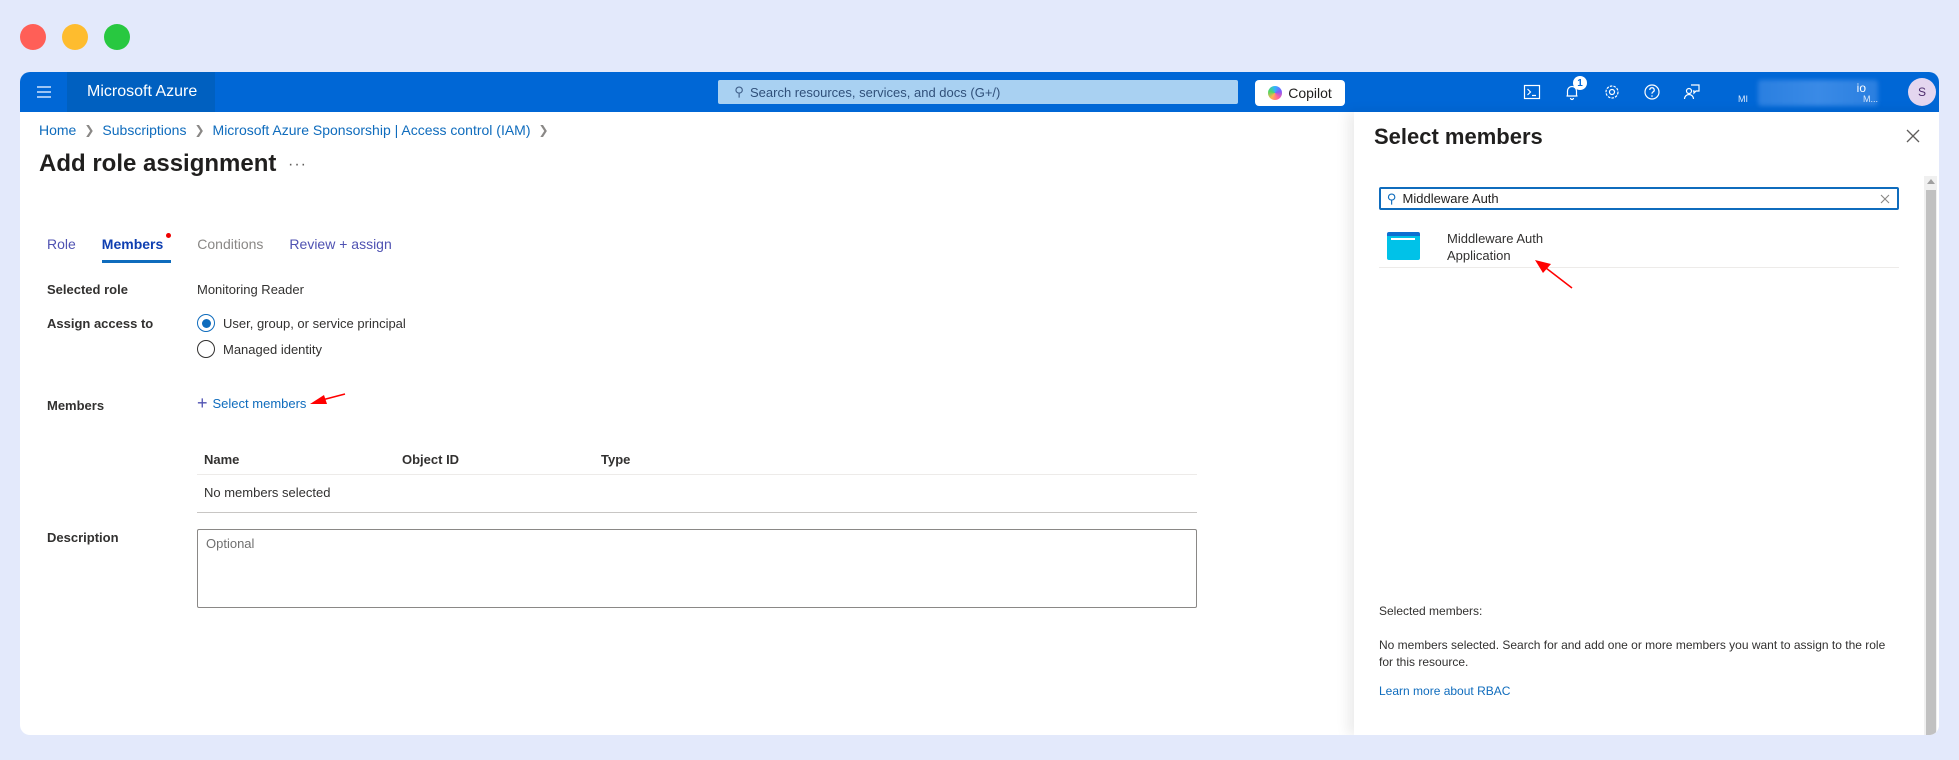  What do you see at coordinates (1931, 181) in the screenshot?
I see `scroll-up-icon` at bounding box center [1931, 181].